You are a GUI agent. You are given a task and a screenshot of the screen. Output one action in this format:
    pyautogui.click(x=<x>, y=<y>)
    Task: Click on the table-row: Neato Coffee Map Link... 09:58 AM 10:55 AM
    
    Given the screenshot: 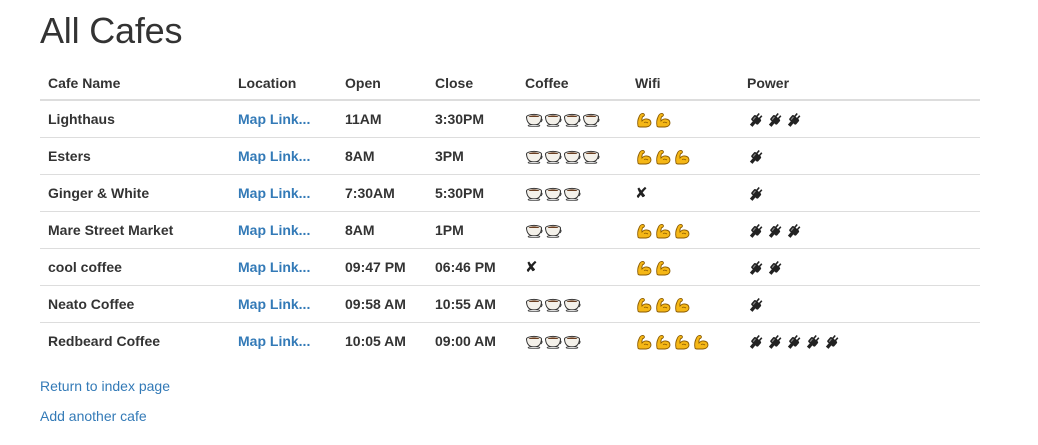 What is the action you would take?
    pyautogui.click(x=510, y=304)
    